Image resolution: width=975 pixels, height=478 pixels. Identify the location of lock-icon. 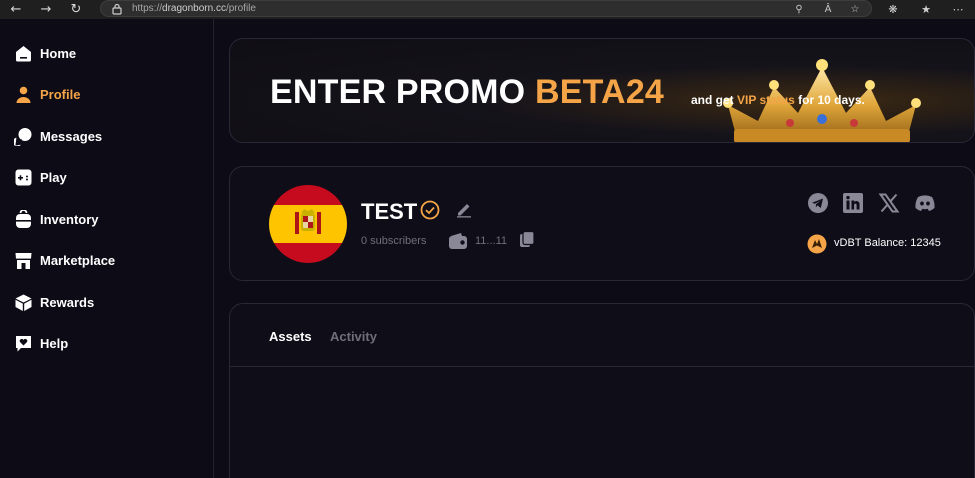
(117, 9).